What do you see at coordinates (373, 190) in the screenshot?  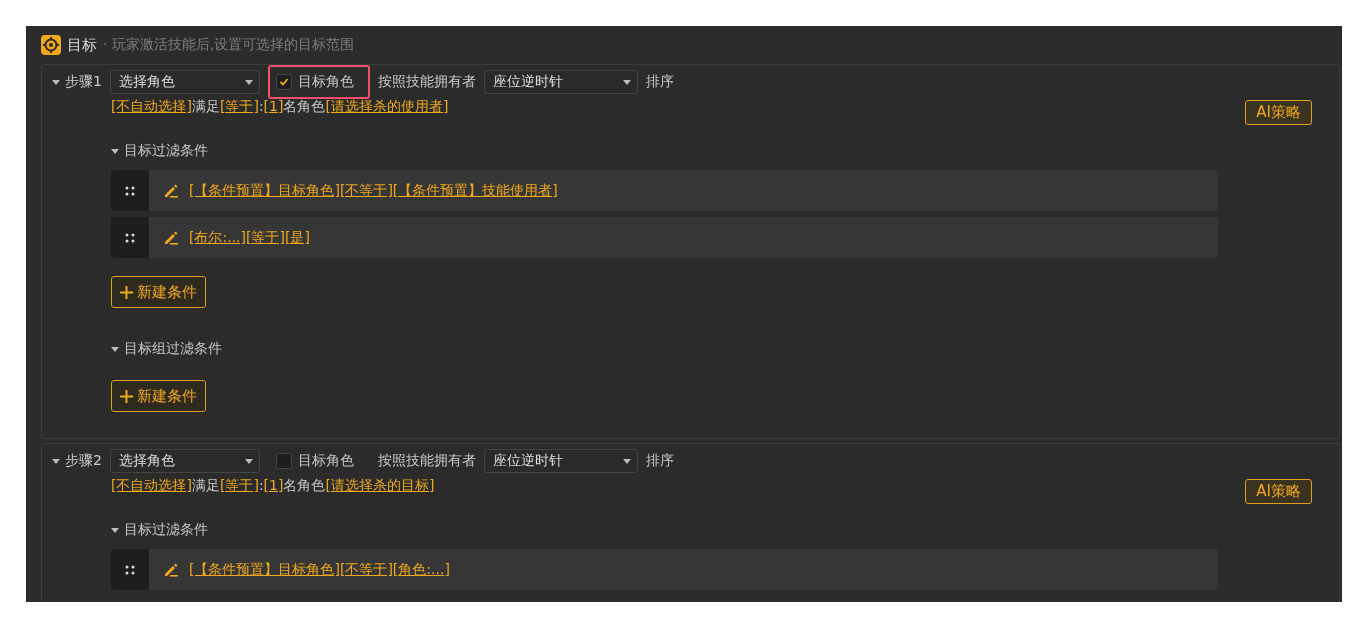 I see `condition-link: [【条件预置】目标角色][不等于][【条件预置】技能使用者]` at bounding box center [373, 190].